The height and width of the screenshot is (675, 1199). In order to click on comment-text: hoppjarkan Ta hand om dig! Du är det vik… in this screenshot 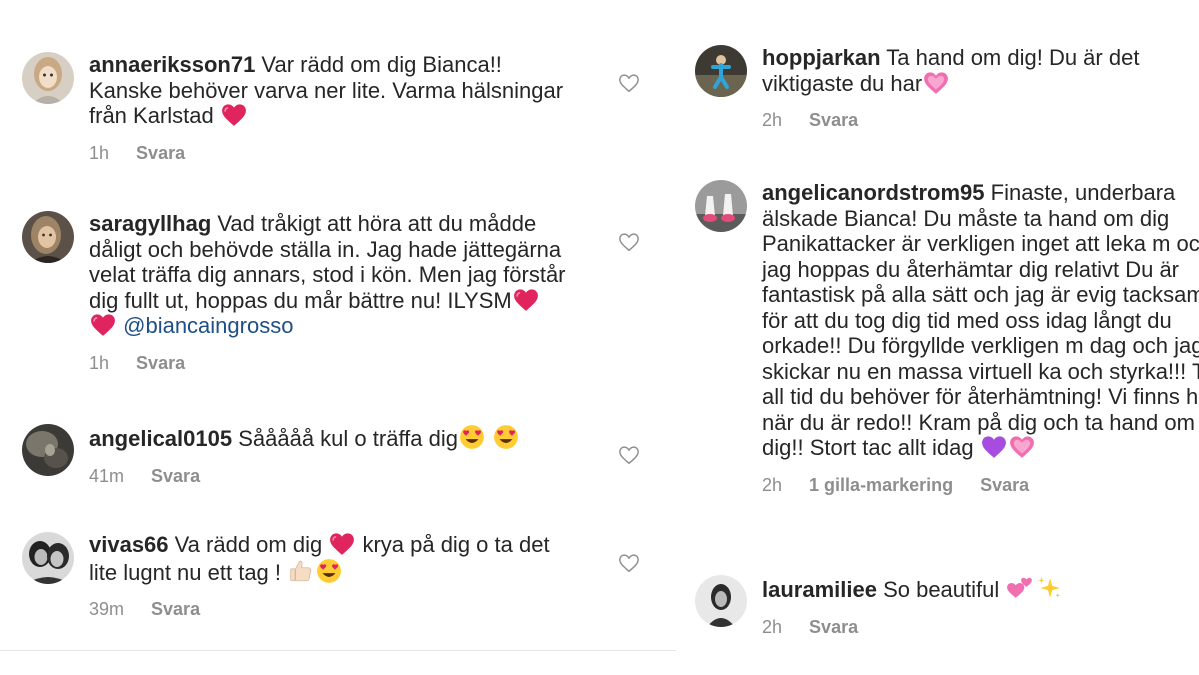, I will do `click(951, 70)`.